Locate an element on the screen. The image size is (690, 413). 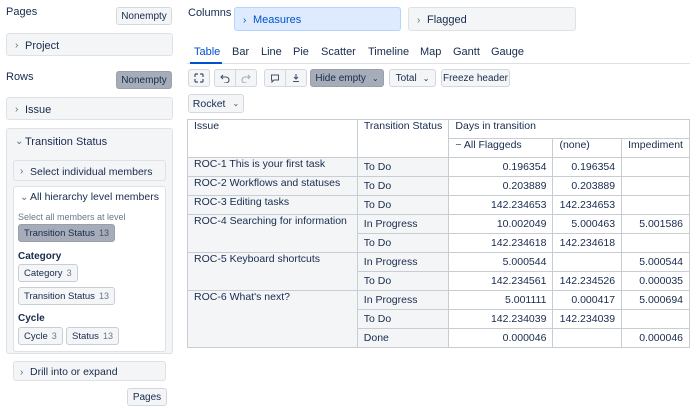
status-chip: Status 13 is located at coordinates (92, 336).